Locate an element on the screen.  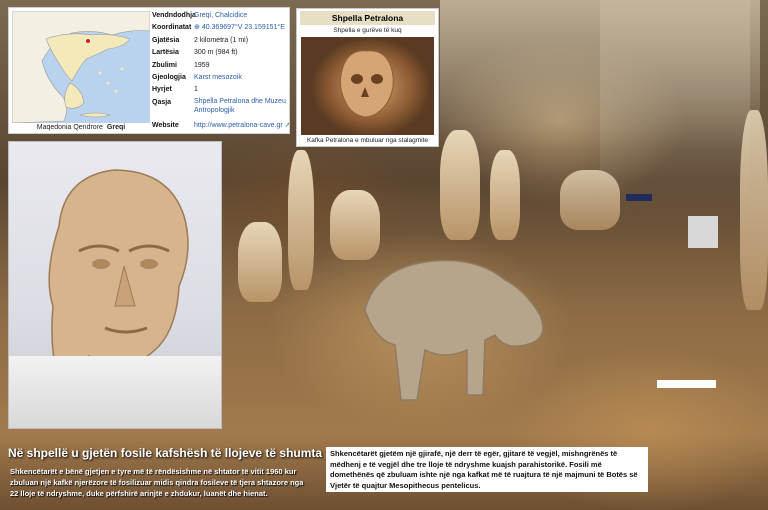
museum-plaque is located at coordinates (115, 392).